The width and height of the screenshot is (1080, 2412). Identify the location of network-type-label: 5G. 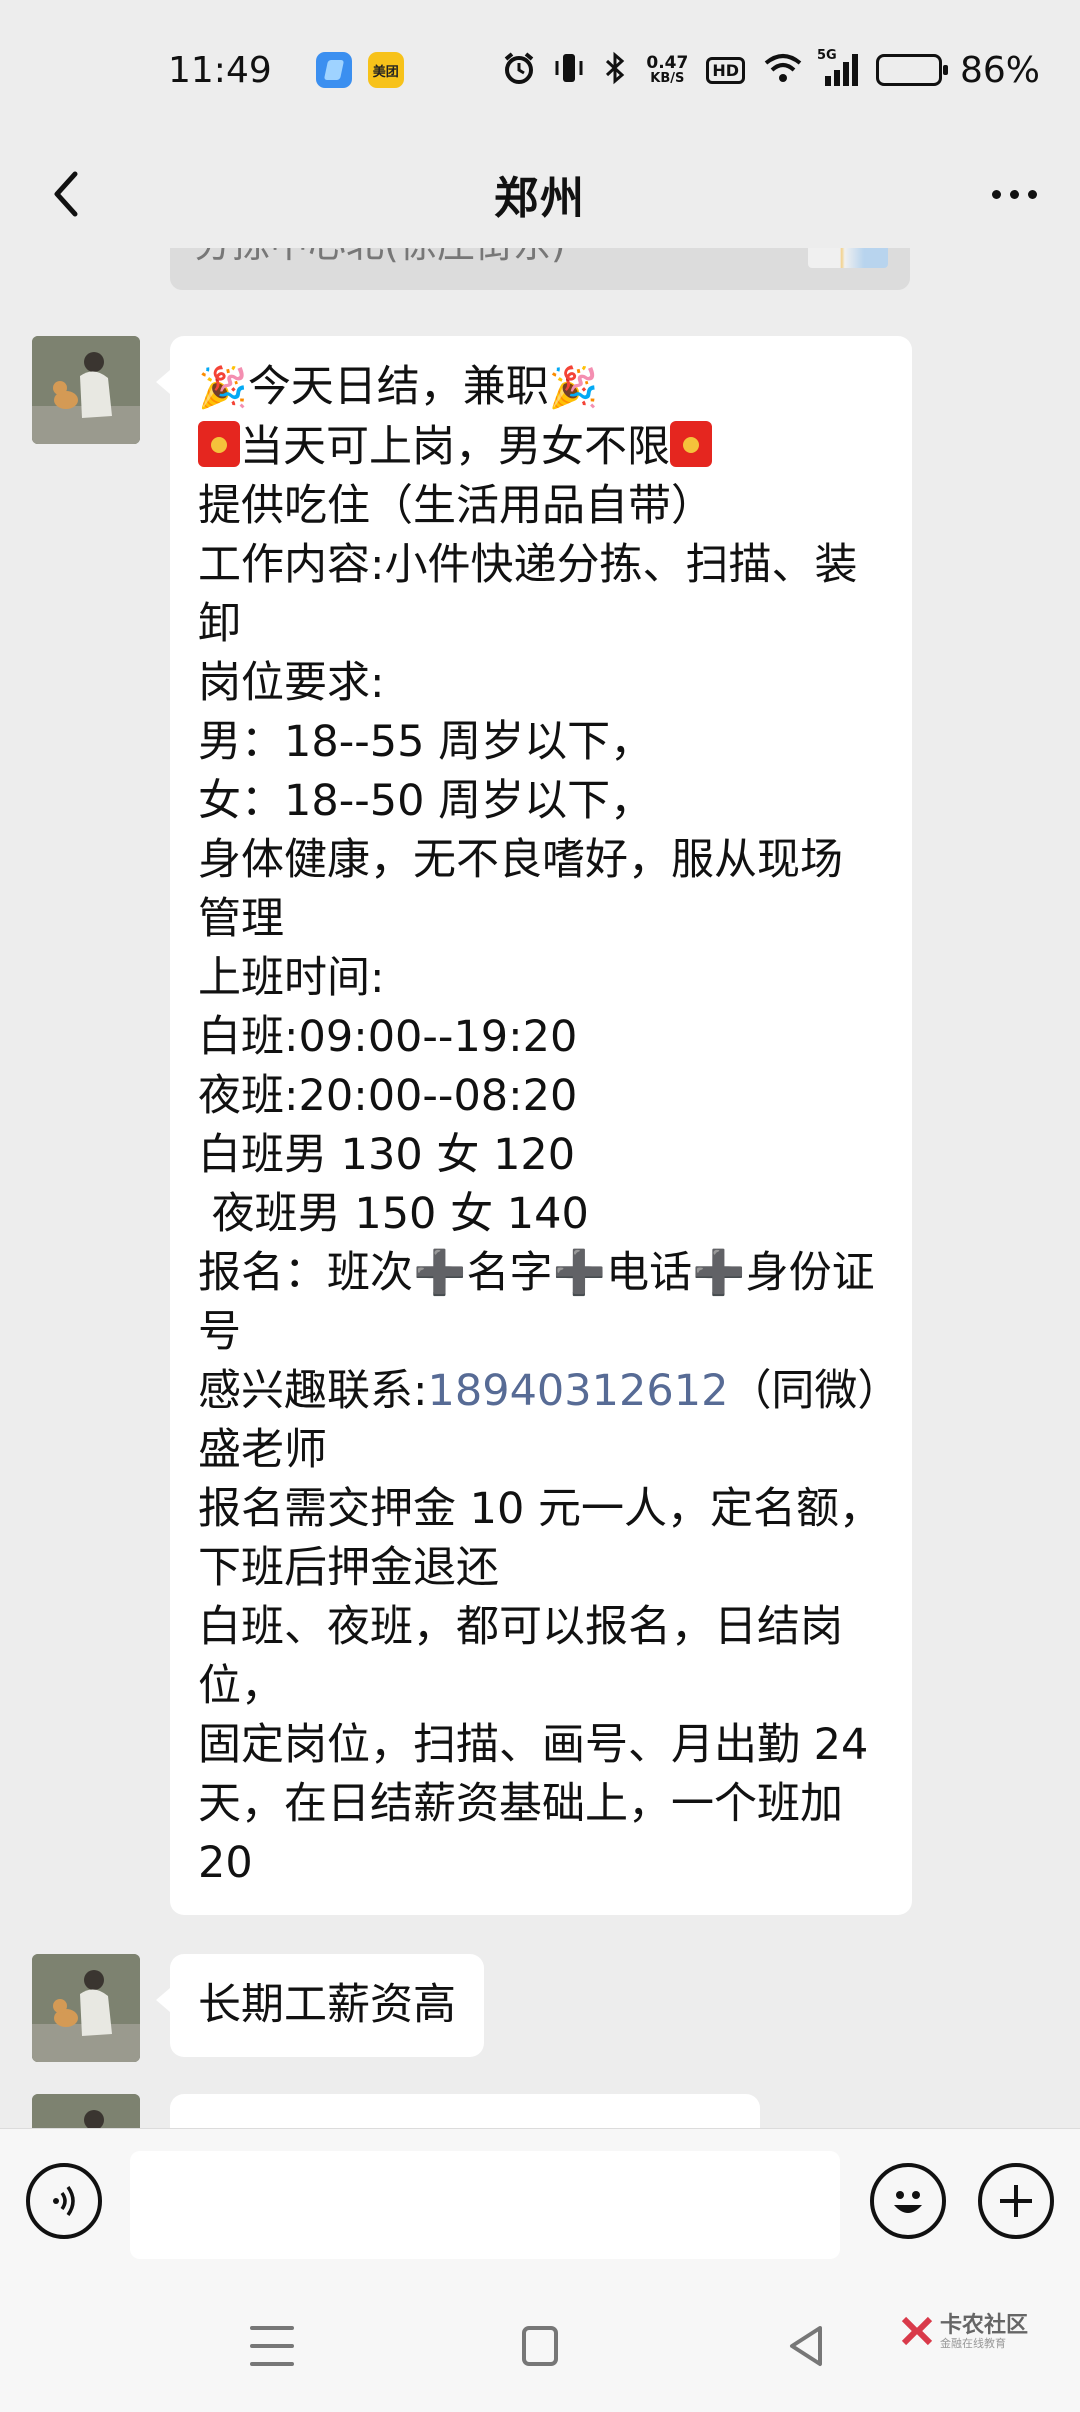
(826, 55).